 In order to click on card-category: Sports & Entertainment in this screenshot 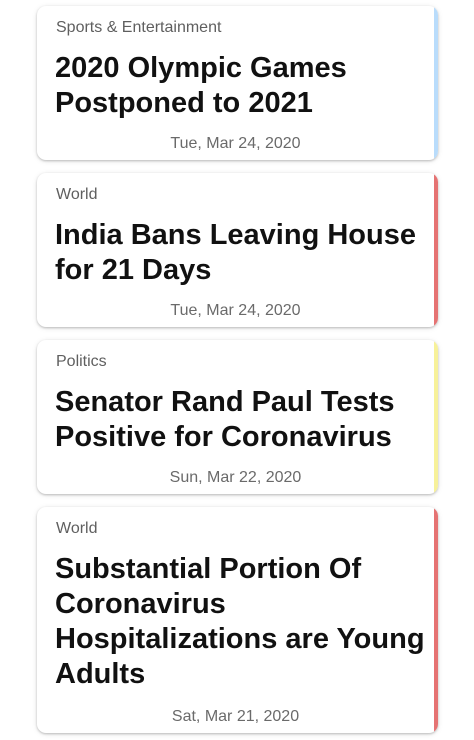, I will do `click(139, 27)`.